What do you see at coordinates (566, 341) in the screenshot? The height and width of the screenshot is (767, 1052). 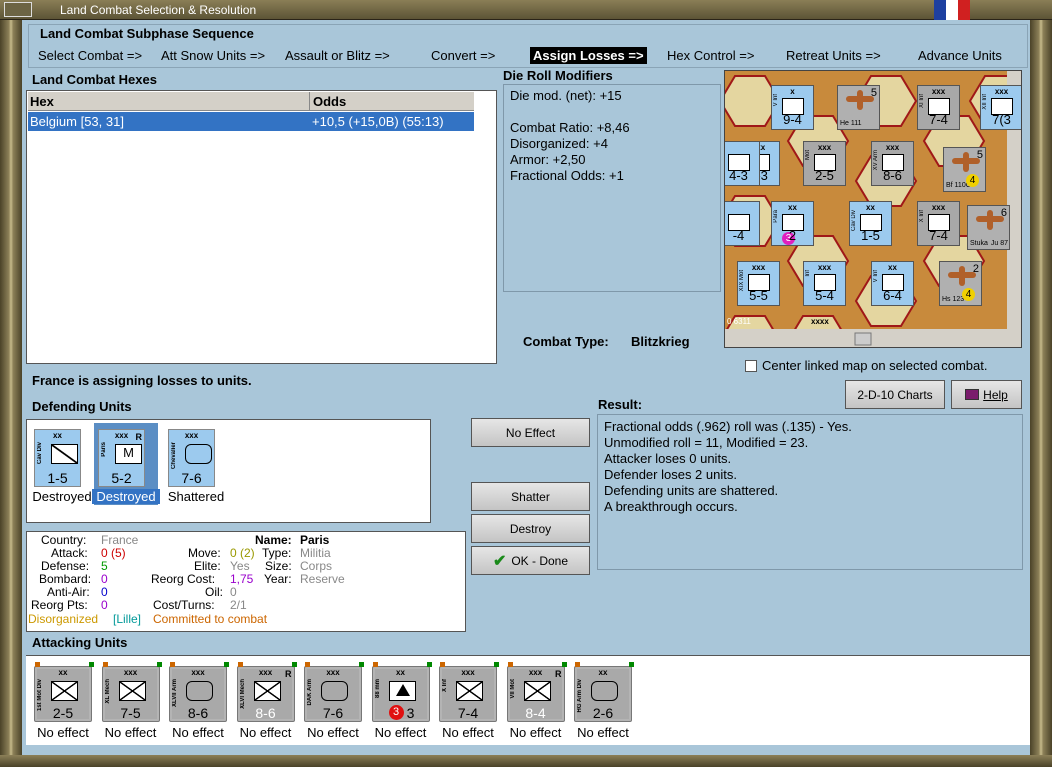 I see `combat-type-label: Combat Type:` at bounding box center [566, 341].